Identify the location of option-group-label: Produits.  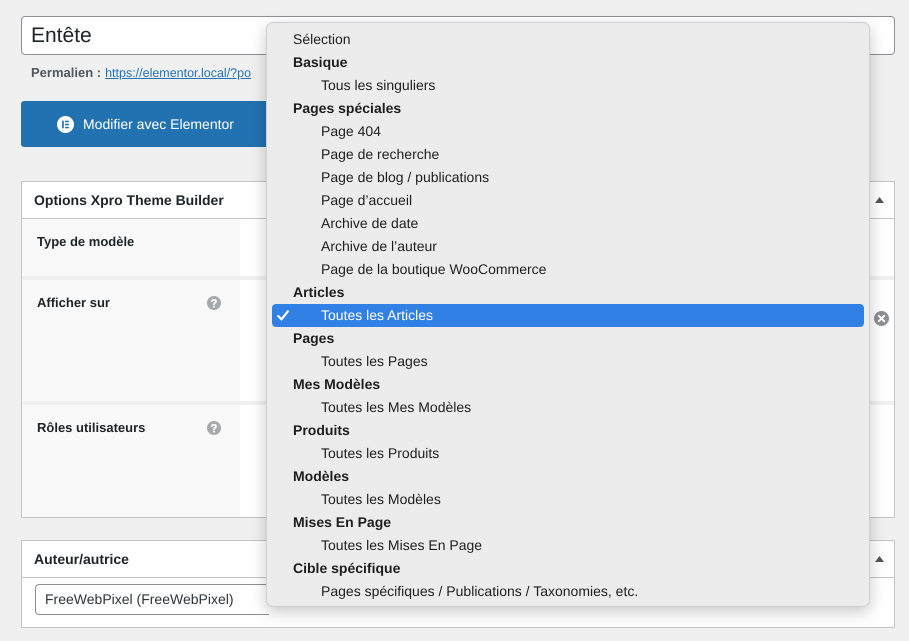
(321, 430).